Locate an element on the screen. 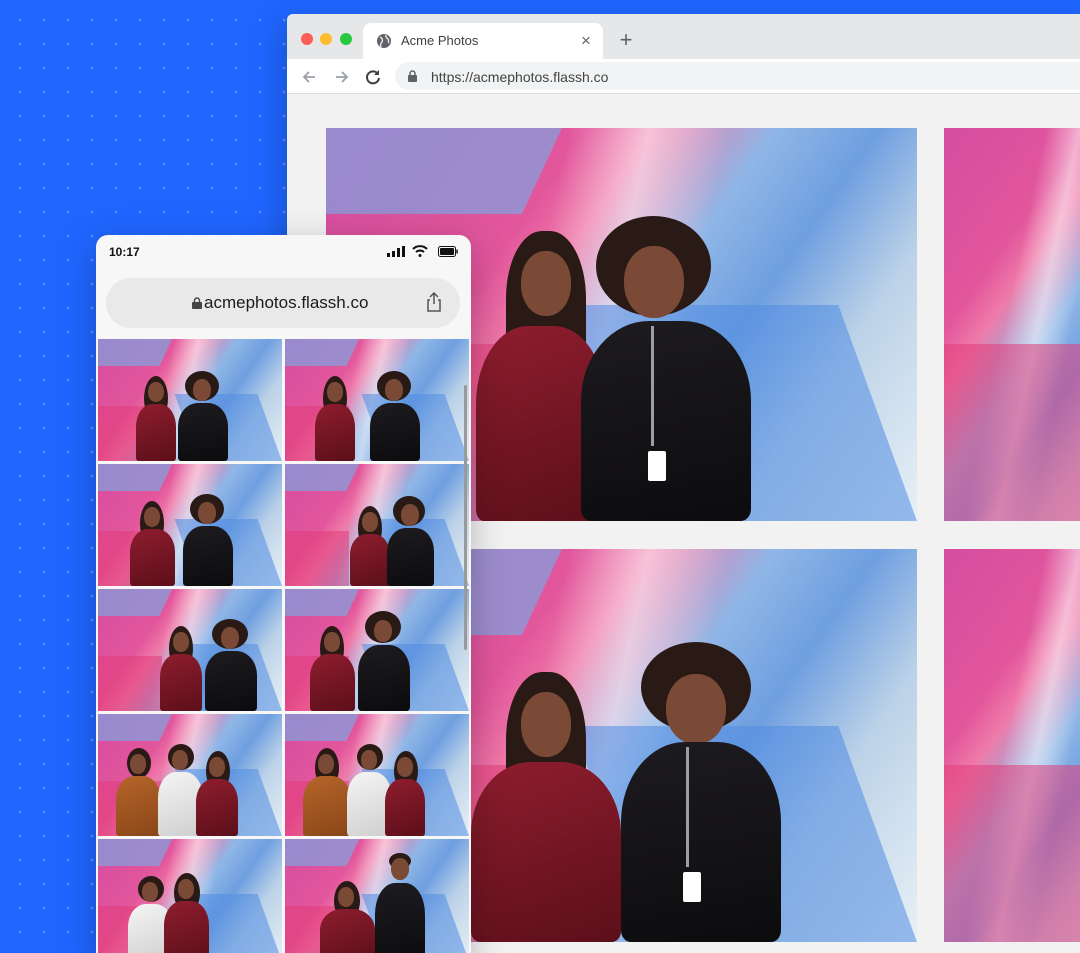  back-arrow-icon is located at coordinates (309, 77).